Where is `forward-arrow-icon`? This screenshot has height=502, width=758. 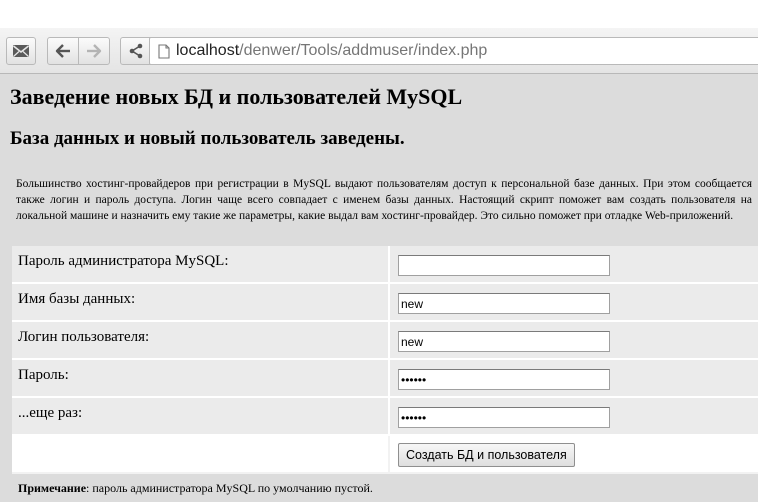 forward-arrow-icon is located at coordinates (94, 51).